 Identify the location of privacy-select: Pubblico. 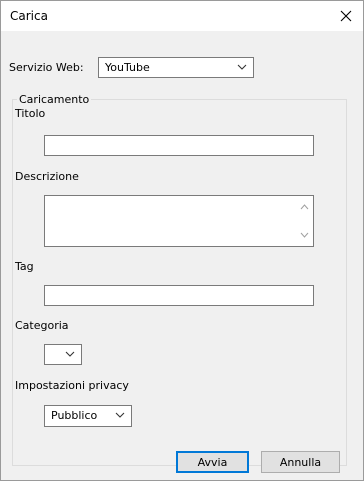
(88, 416).